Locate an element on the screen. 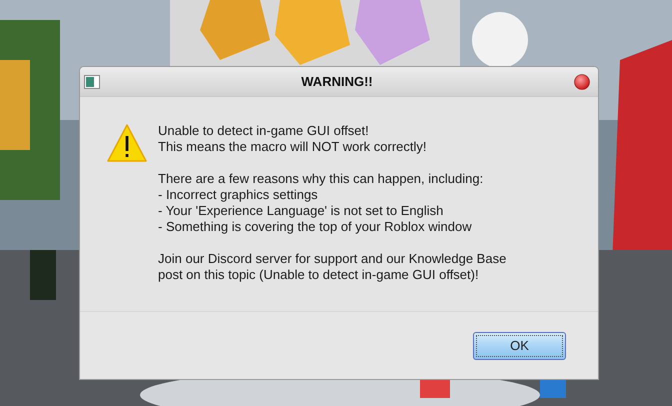  message-paragraph: There are a few reasons why this can happen, including: - Incorrect graphics settings - Your 'Experience Language' is not set to English - Something is covering the top of your Roblox window is located at coordinates (321, 203).